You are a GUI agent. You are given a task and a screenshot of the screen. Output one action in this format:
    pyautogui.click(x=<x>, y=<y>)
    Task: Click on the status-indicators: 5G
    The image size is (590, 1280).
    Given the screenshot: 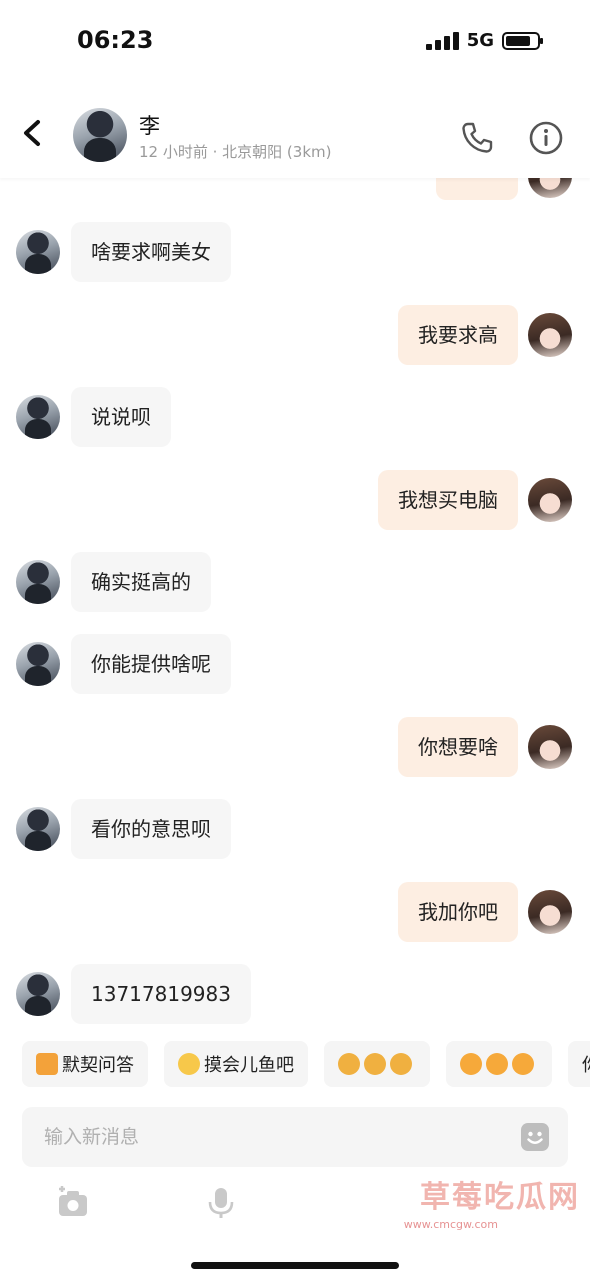 What is the action you would take?
    pyautogui.click(x=484, y=40)
    